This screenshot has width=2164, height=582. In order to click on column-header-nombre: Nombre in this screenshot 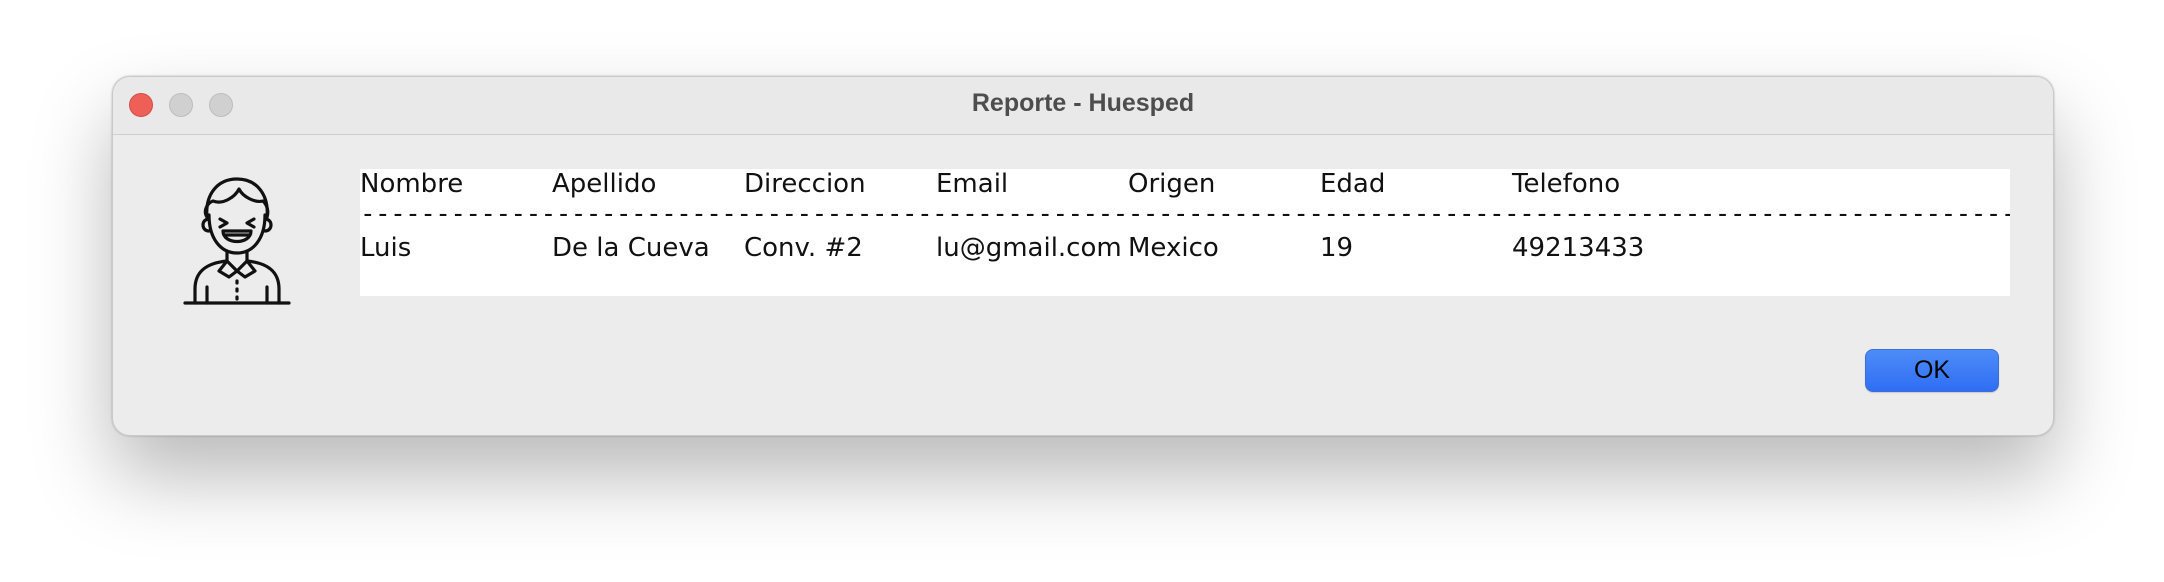, I will do `click(412, 184)`.